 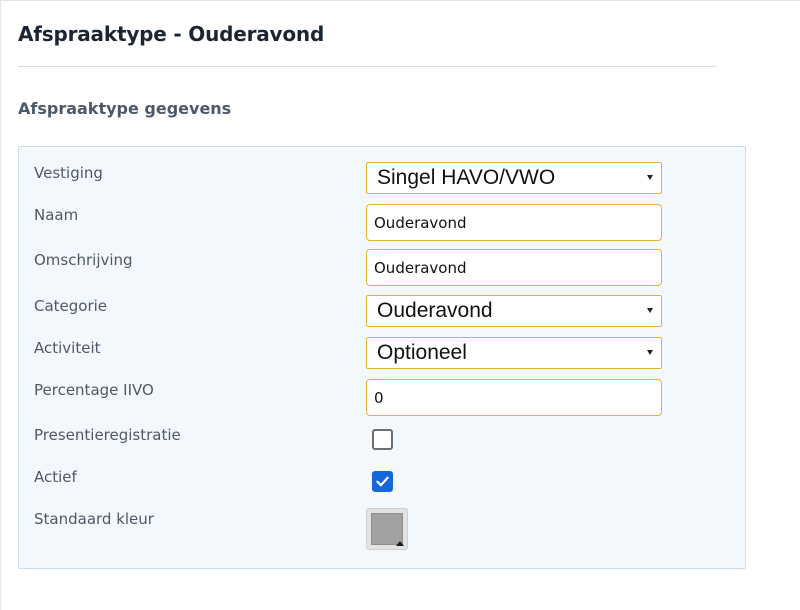 I want to click on activiteit-label: Activiteit, so click(x=67, y=348).